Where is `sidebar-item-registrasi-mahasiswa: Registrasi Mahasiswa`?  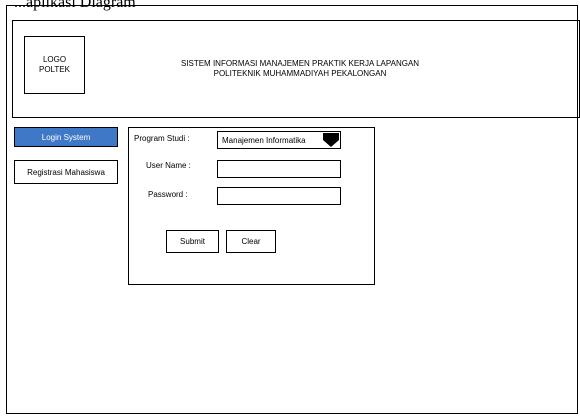
sidebar-item-registrasi-mahasiswa: Registrasi Mahasiswa is located at coordinates (66, 172).